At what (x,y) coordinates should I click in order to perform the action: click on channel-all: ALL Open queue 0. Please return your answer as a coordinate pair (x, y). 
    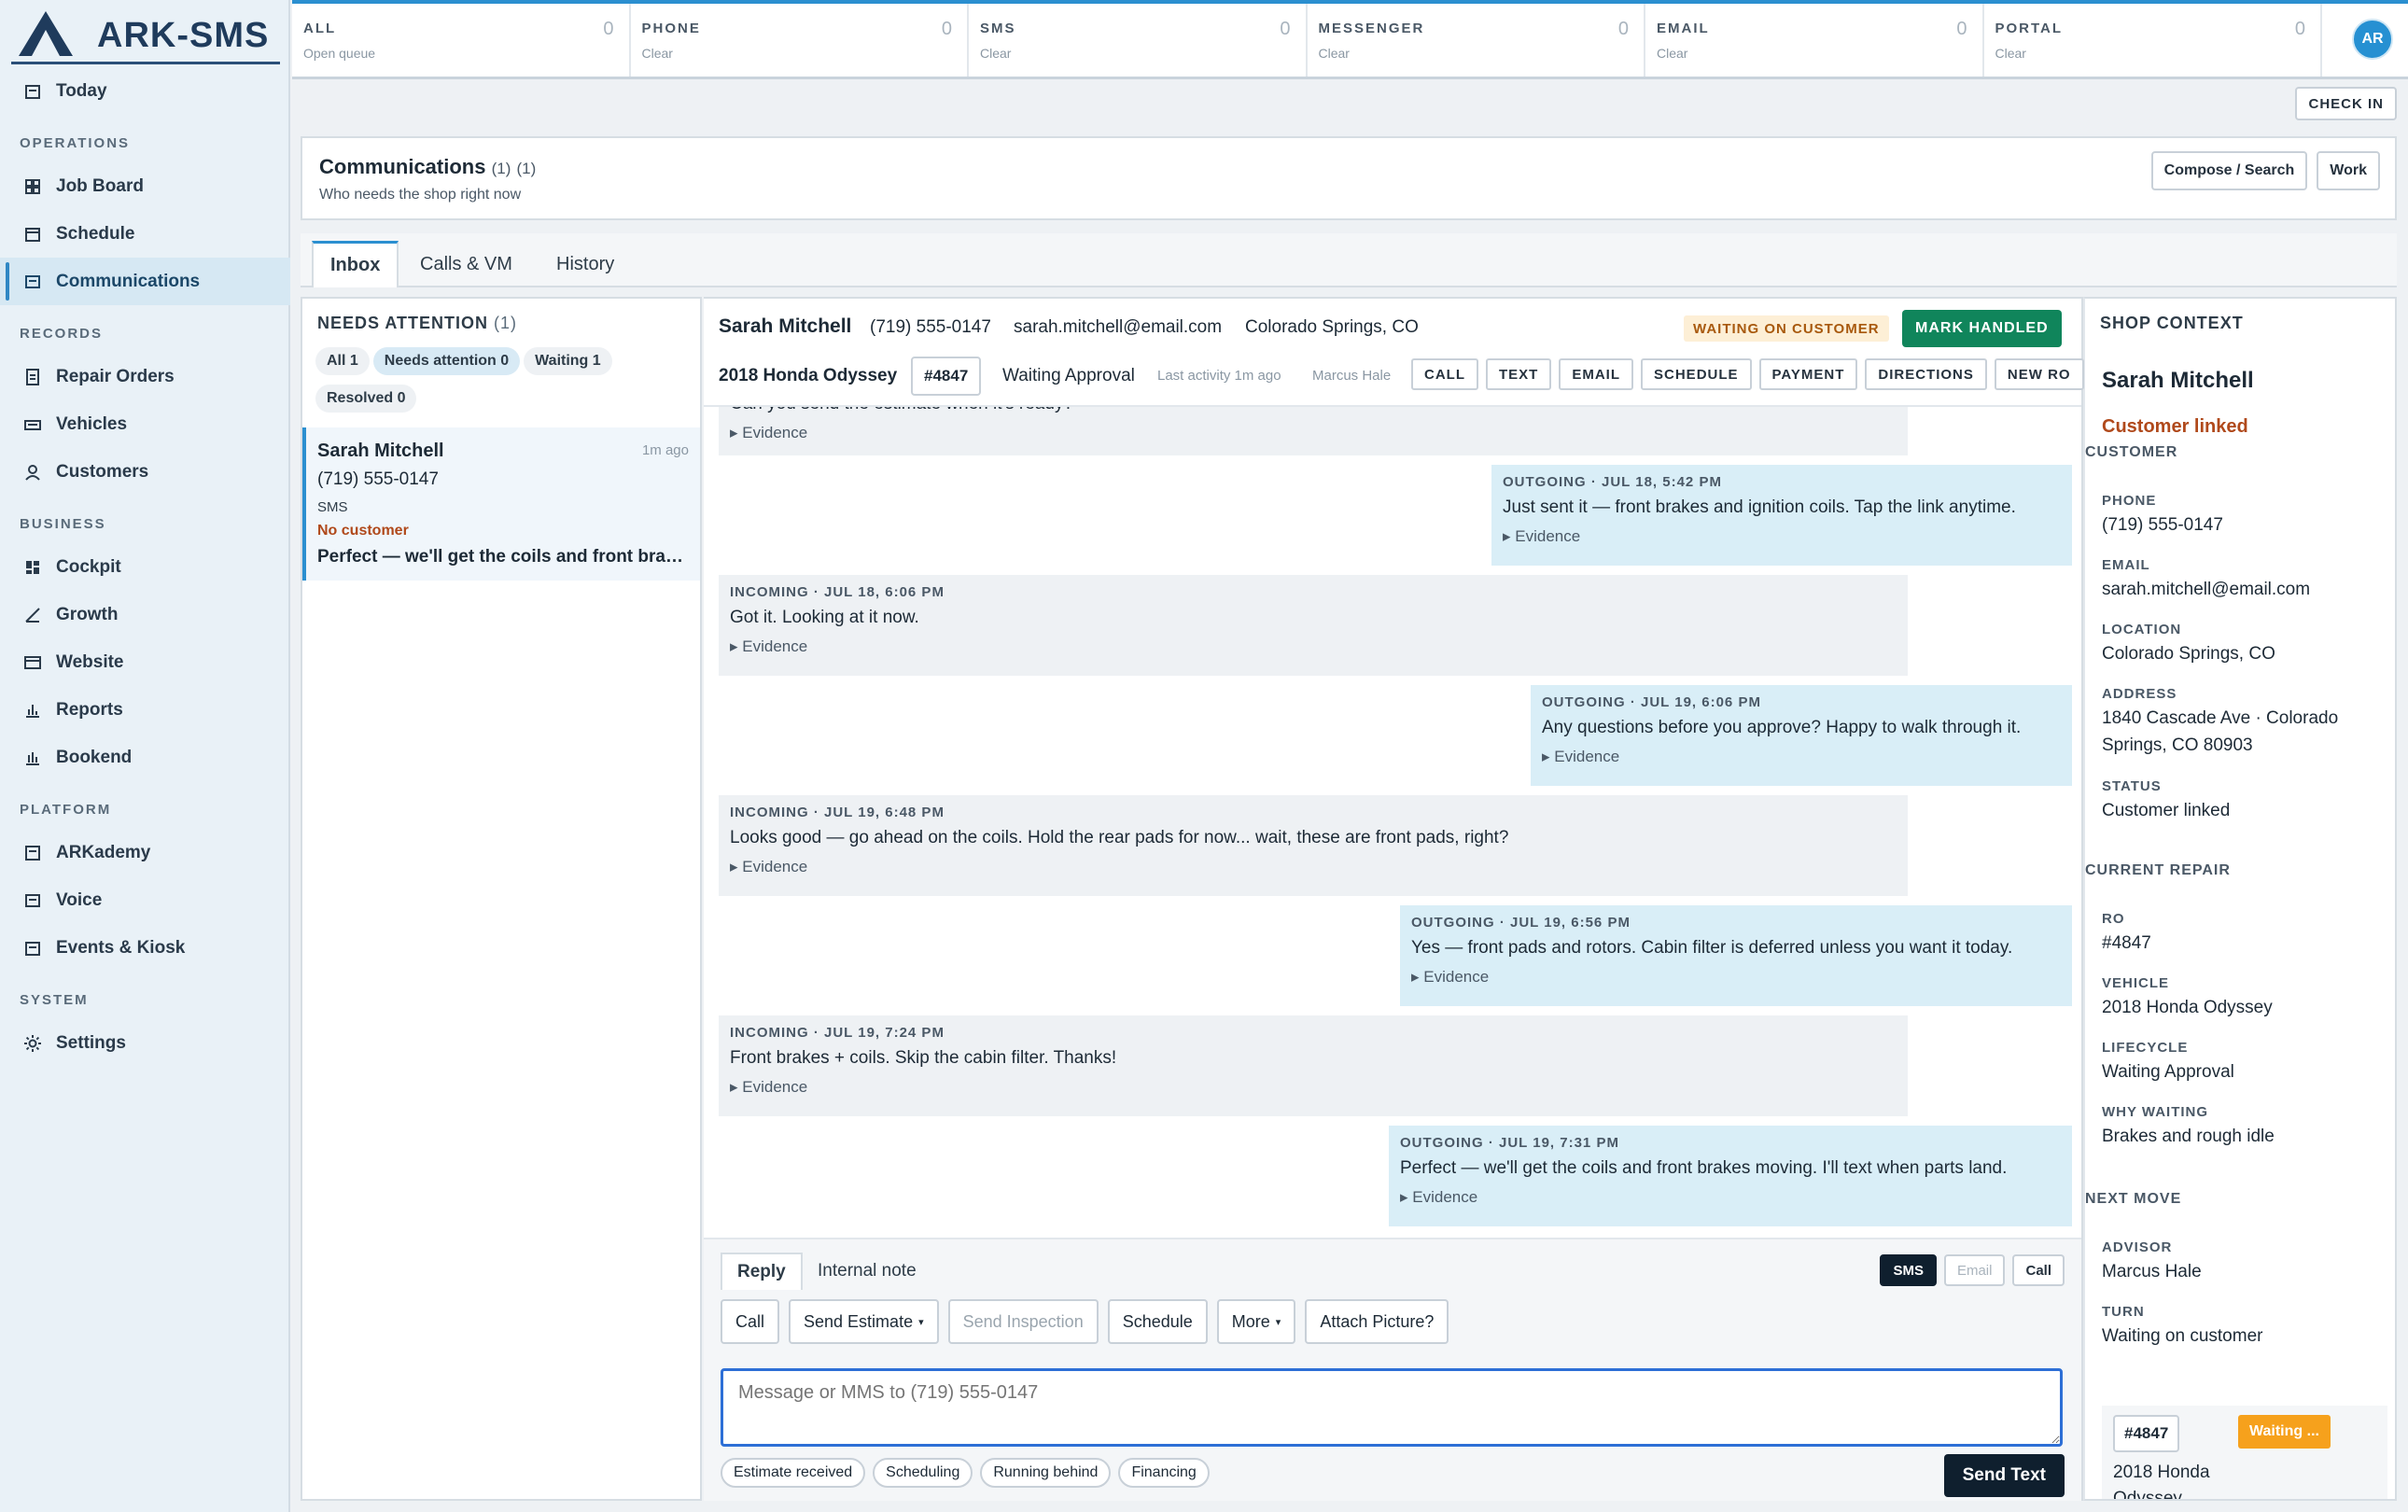
    Looking at the image, I should click on (461, 40).